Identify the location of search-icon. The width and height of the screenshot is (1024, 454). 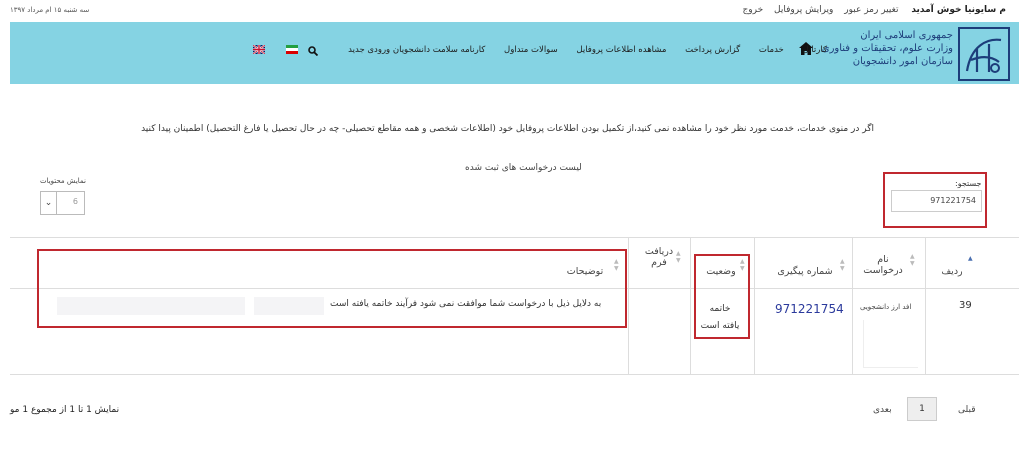
(313, 51).